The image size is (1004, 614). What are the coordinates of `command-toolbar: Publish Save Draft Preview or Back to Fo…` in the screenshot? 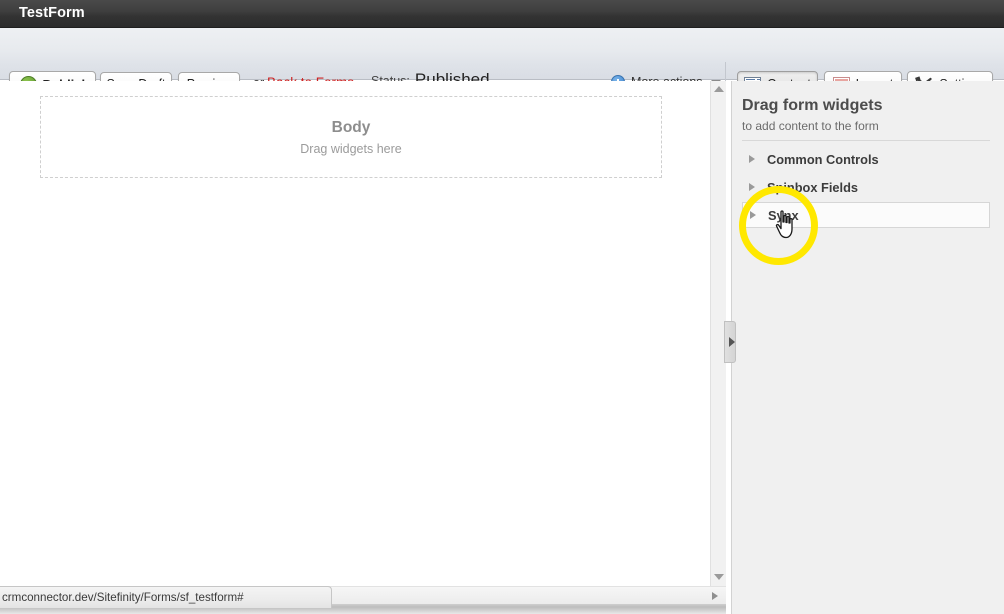 It's located at (502, 68).